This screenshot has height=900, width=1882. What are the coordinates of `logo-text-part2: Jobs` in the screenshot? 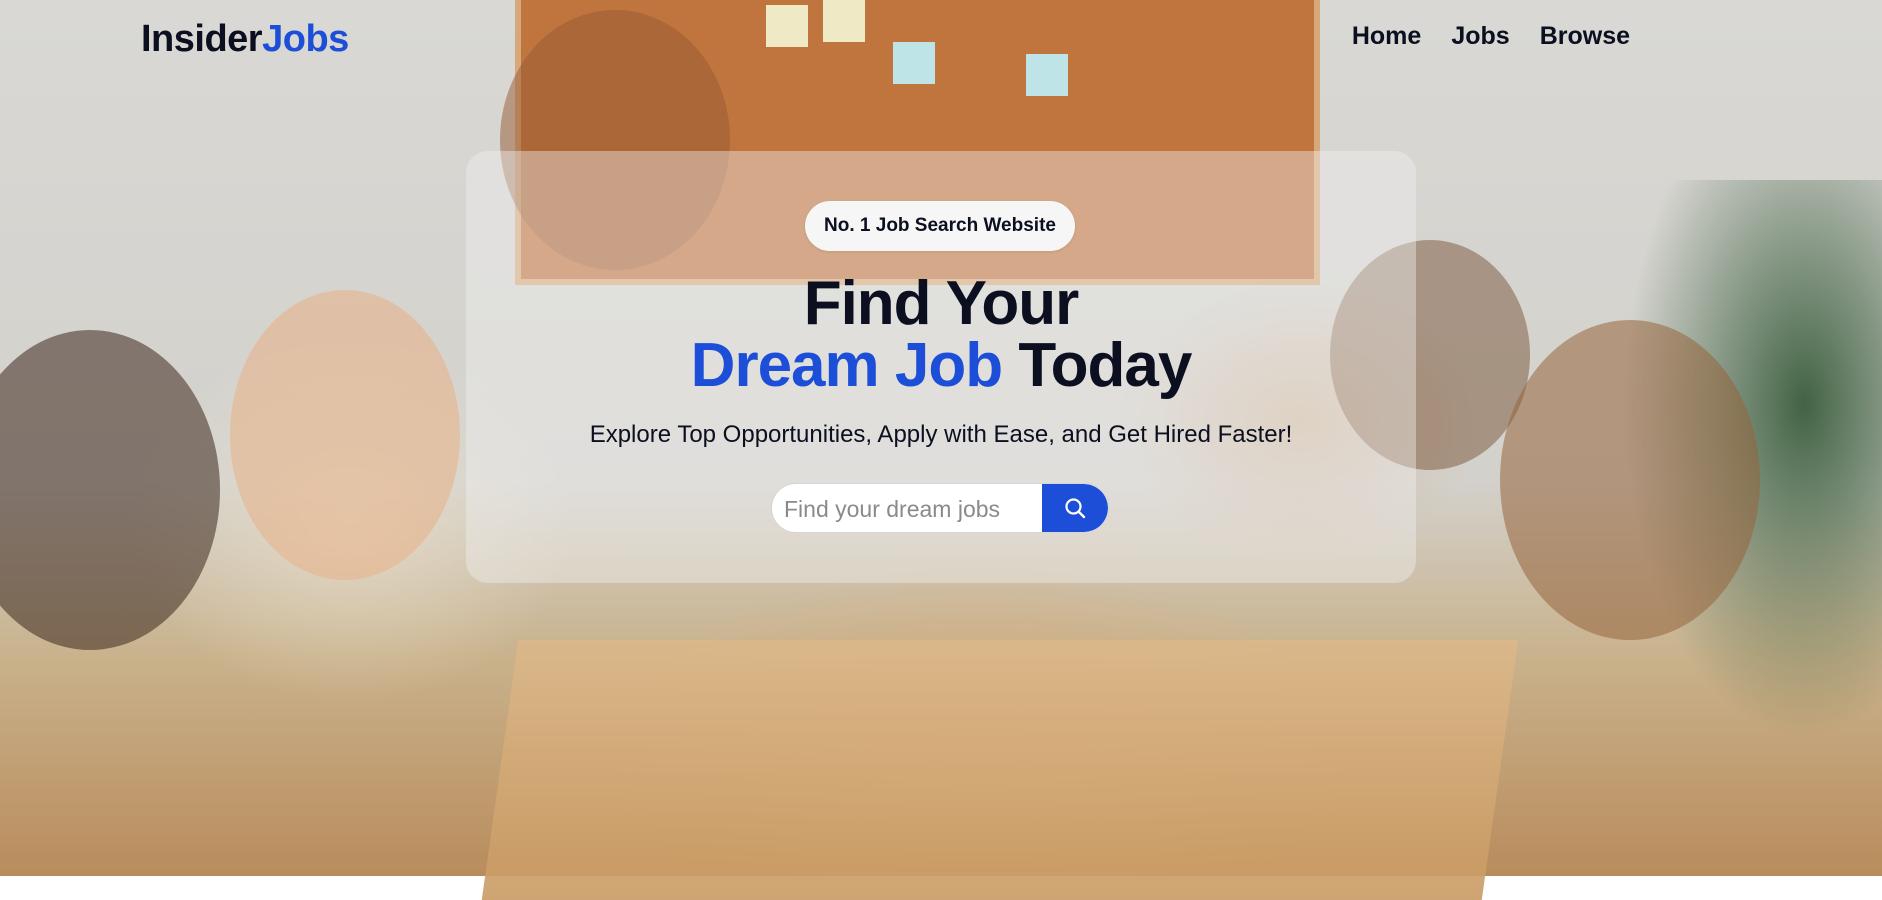 It's located at (305, 39).